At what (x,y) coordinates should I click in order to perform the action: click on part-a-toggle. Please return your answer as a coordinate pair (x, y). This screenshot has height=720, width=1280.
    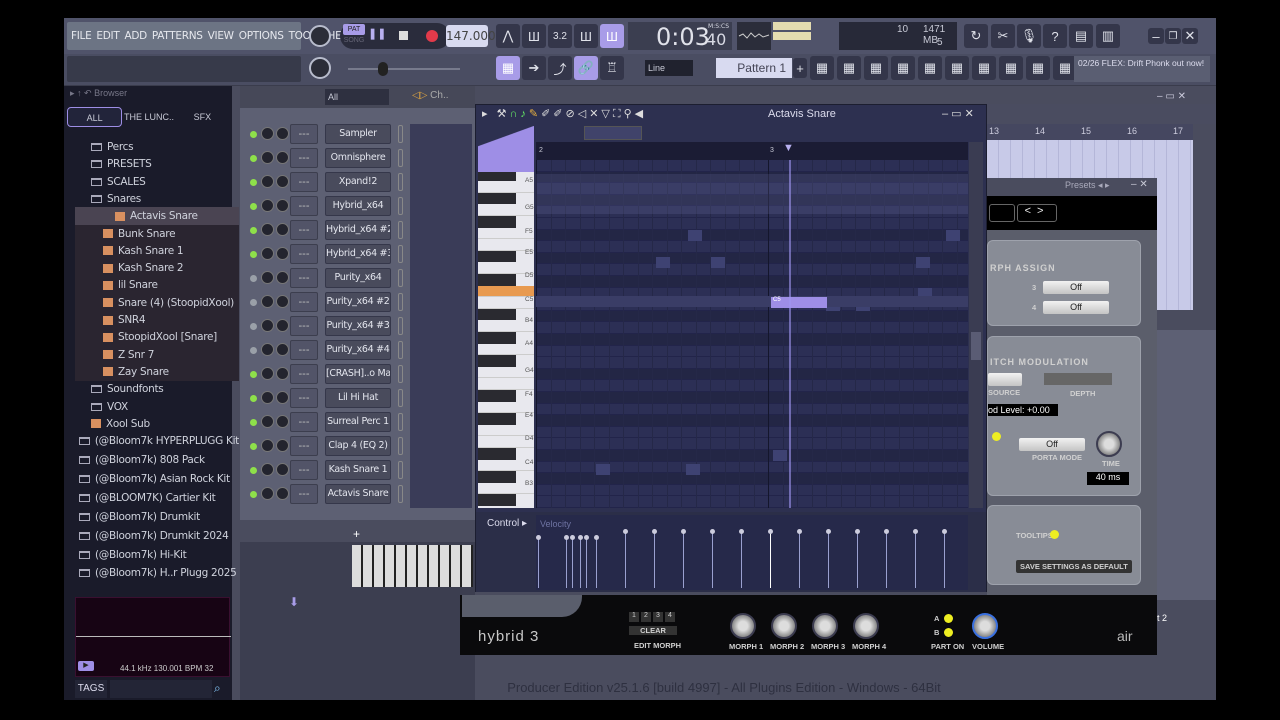
    Looking at the image, I should click on (948, 618).